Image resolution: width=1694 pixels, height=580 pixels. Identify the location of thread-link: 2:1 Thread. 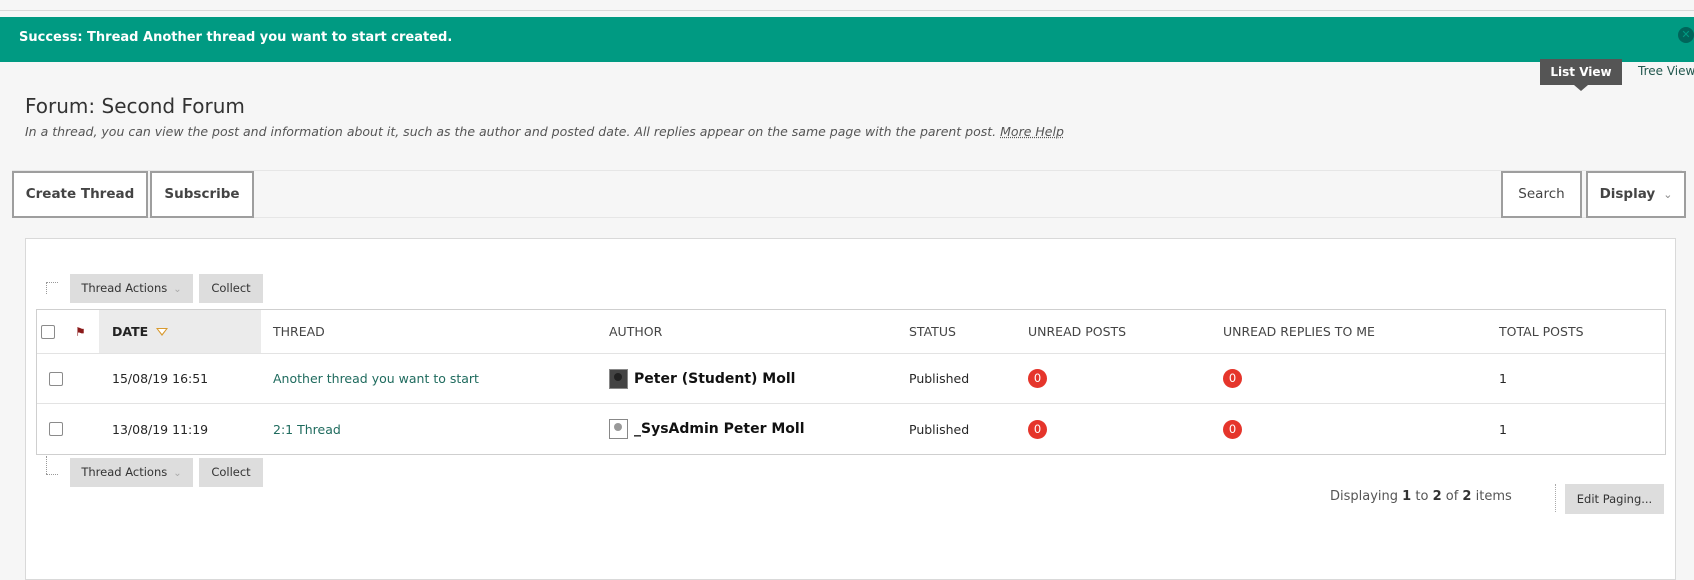
(307, 429).